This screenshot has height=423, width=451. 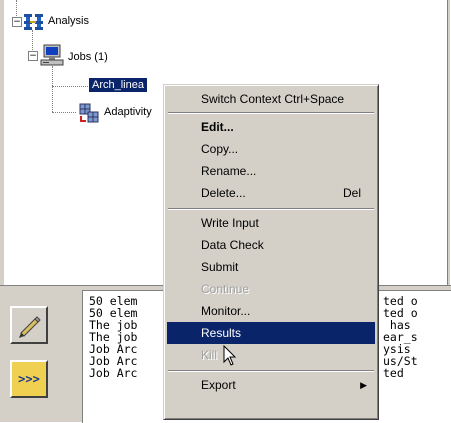 I want to click on edit-tool-button, so click(x=29, y=325).